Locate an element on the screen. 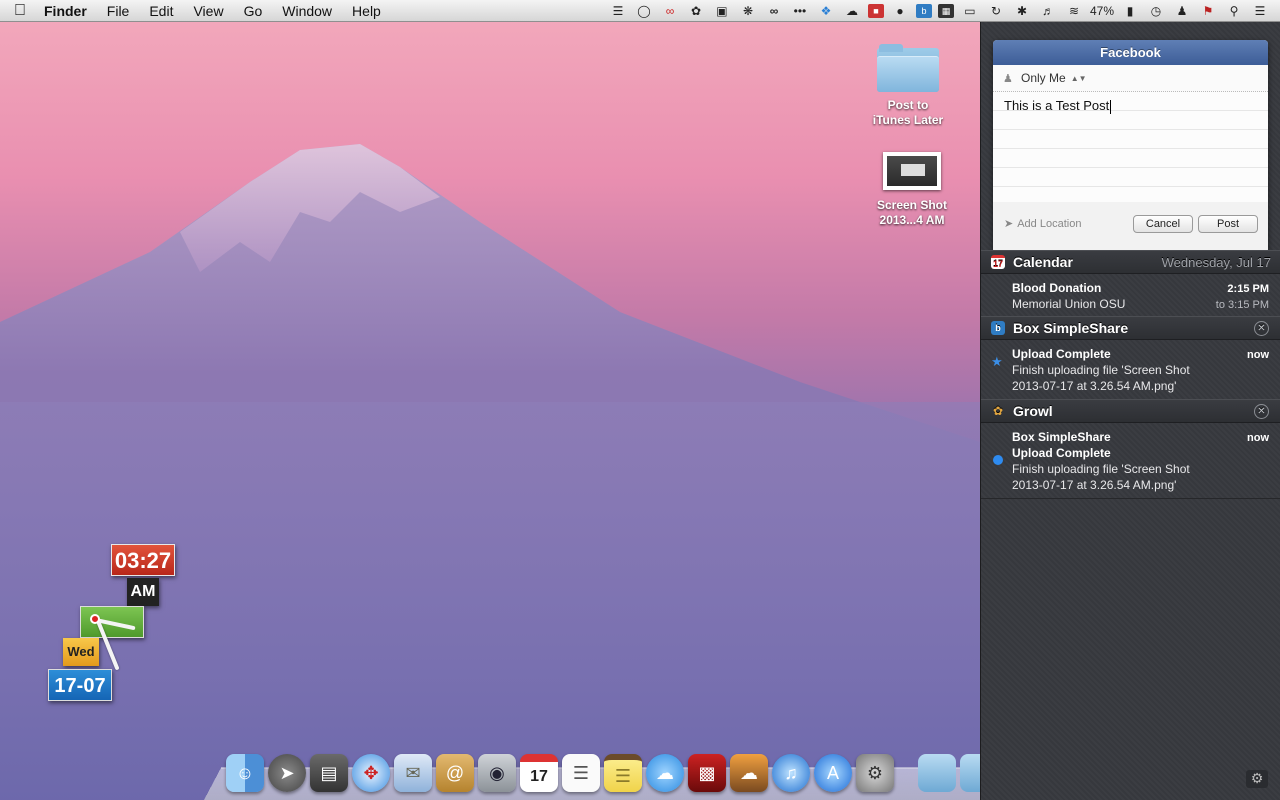 Image resolution: width=1280 pixels, height=800 pixels. airplay-icon: ▭ is located at coordinates (970, 11).